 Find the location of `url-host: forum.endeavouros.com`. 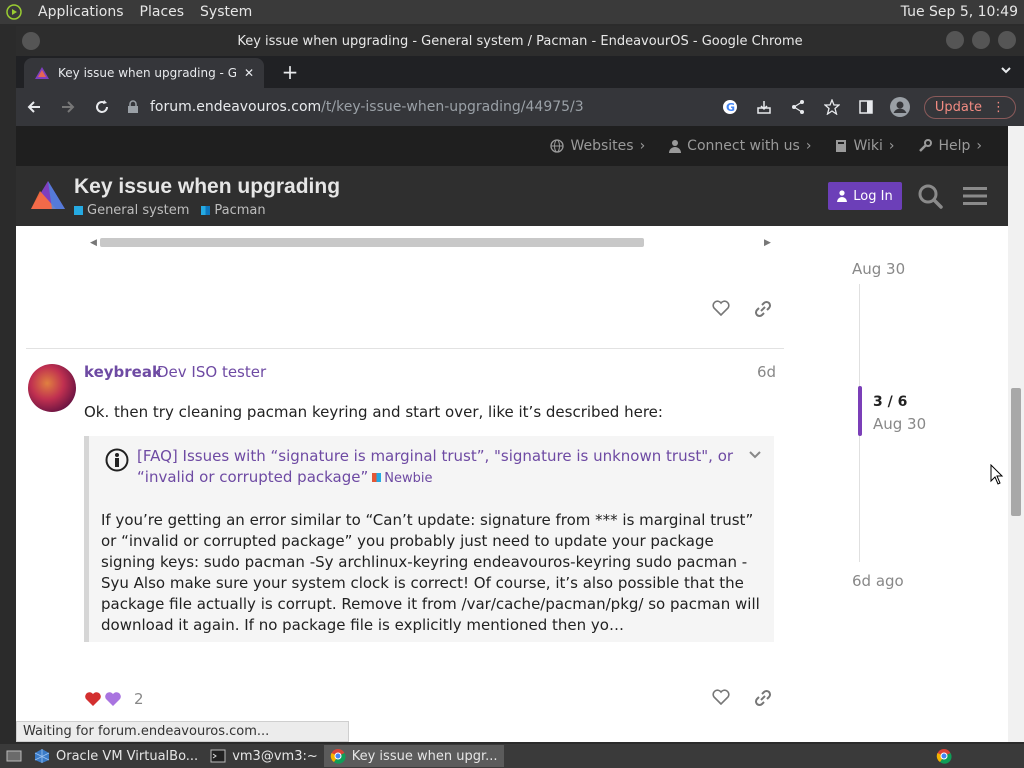

url-host: forum.endeavouros.com is located at coordinates (236, 107).